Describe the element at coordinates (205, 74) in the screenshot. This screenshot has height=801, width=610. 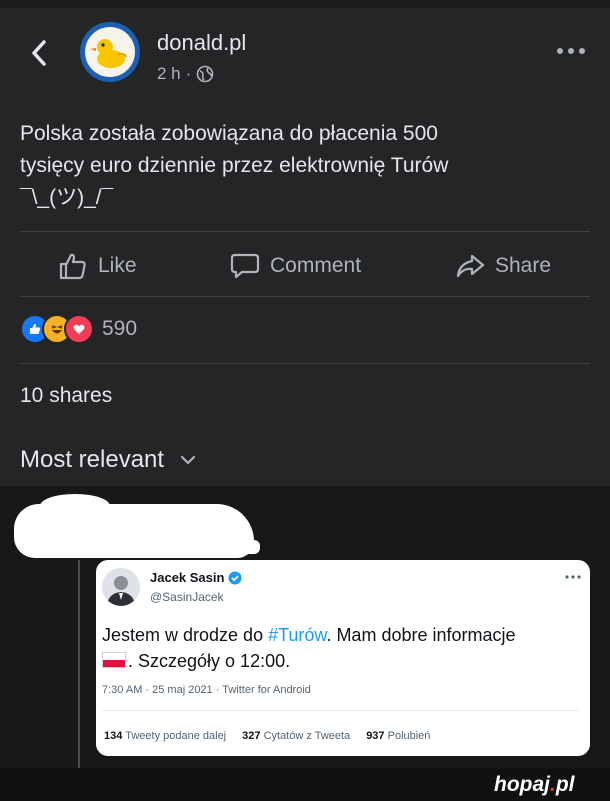
I see `globe-icon` at that location.